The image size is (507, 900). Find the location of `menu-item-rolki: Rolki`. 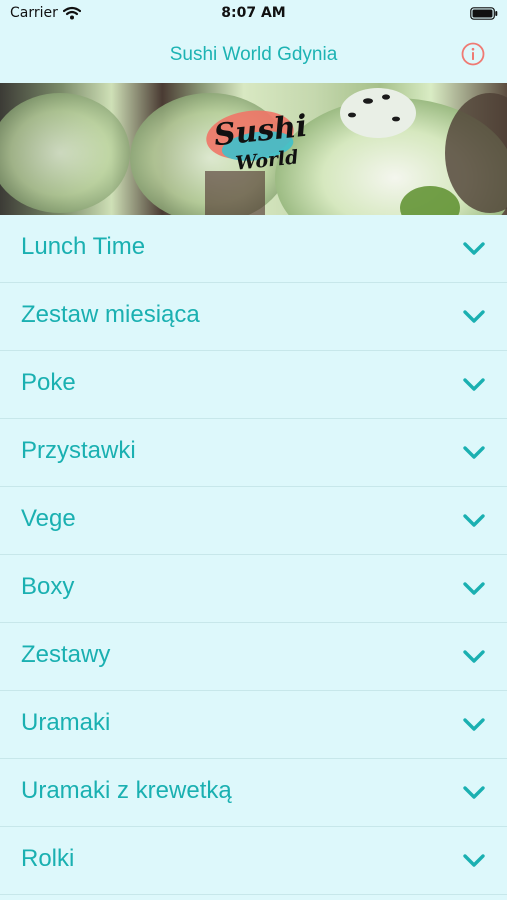

menu-item-rolki: Rolki is located at coordinates (253, 861).